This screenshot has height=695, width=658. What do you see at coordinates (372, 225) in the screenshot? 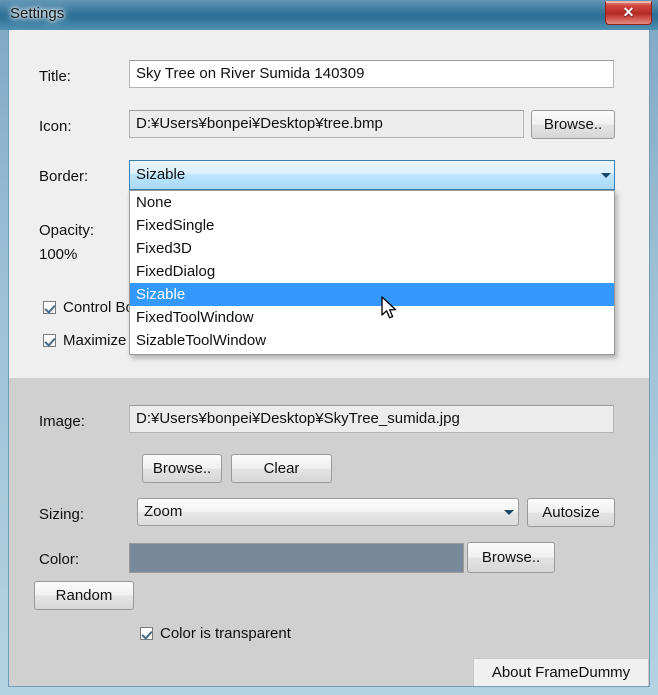
I see `dropdown-option-fixedsingle: FixedSingle` at bounding box center [372, 225].